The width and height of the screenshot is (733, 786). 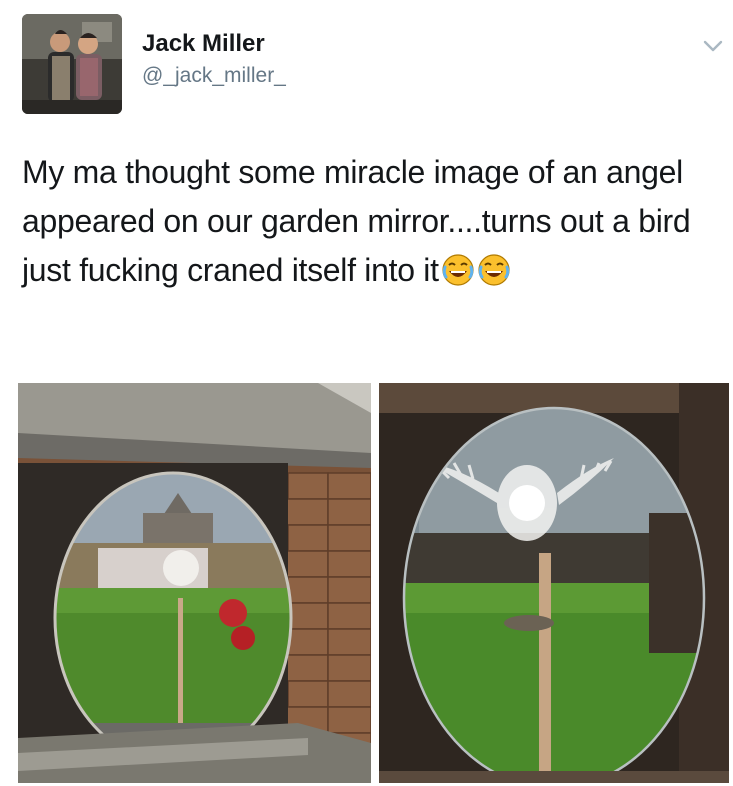 What do you see at coordinates (214, 76) in the screenshot?
I see `author-handle: @_jack_miller_` at bounding box center [214, 76].